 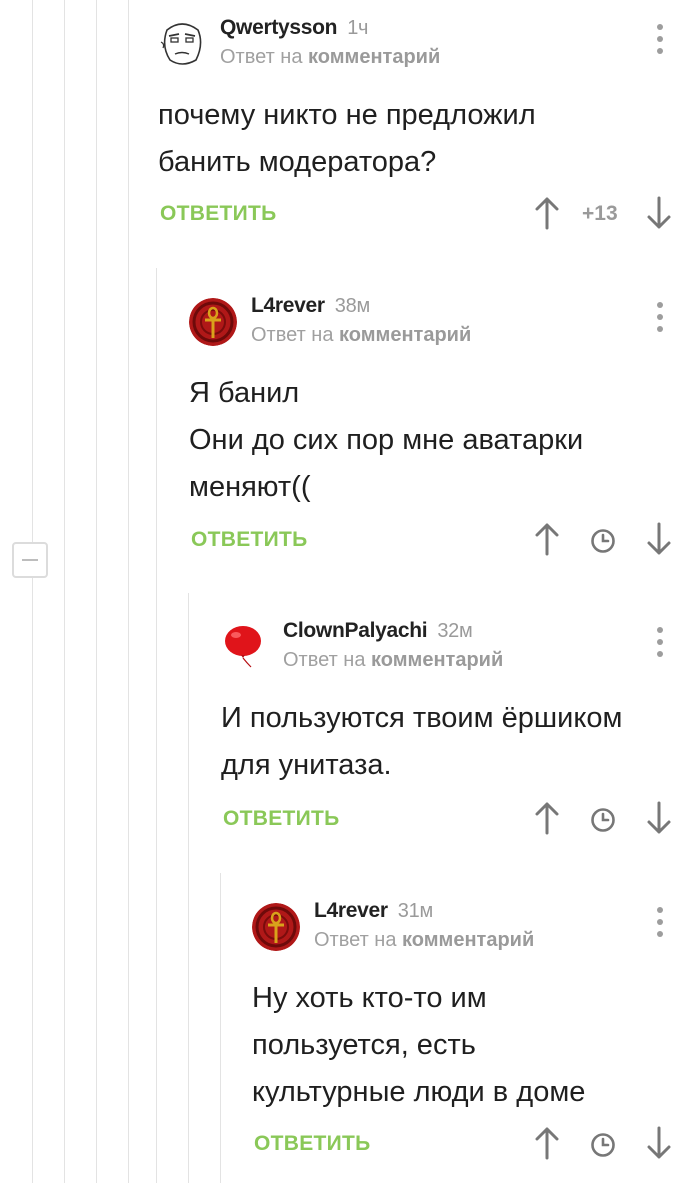 I want to click on comment-author: Qwertysson 1ч, so click(x=294, y=28).